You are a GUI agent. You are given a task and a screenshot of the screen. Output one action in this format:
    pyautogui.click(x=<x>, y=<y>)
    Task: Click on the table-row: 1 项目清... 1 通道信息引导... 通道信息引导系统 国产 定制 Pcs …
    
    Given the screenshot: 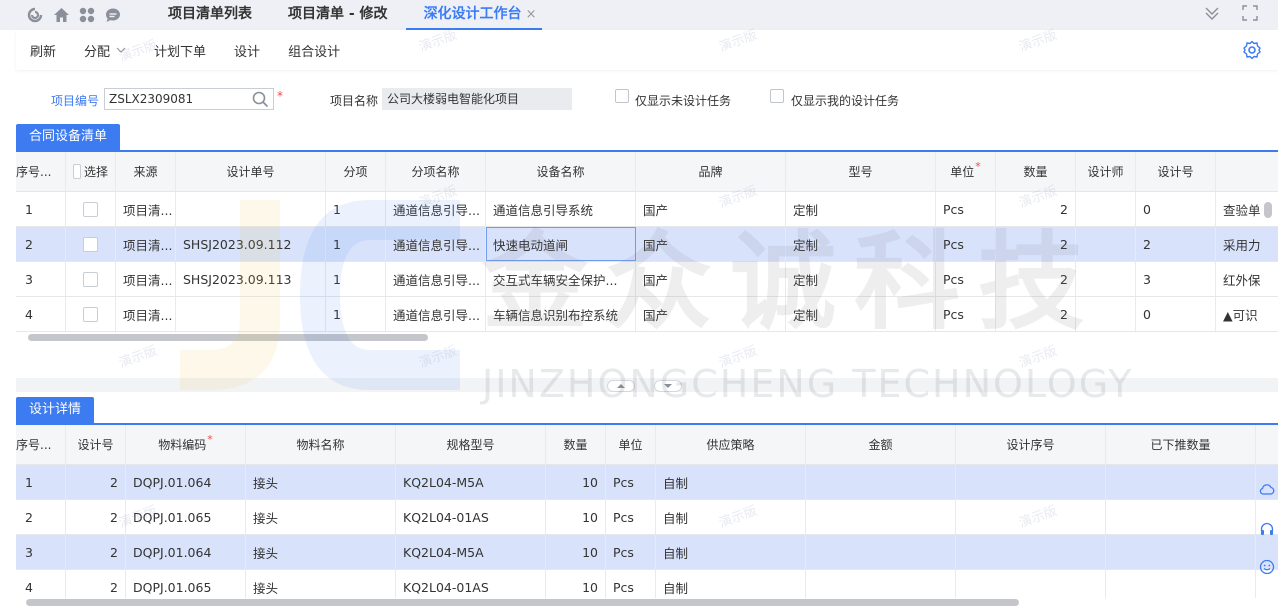 What is the action you would take?
    pyautogui.click(x=647, y=209)
    